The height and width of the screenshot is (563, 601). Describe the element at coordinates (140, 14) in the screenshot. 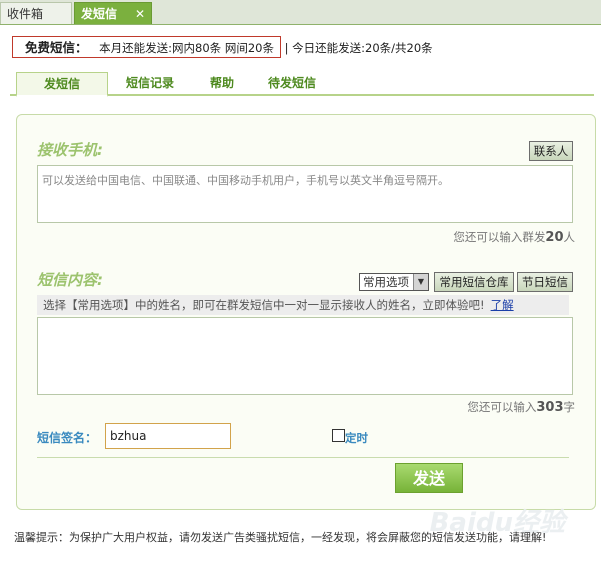

I see `close-icon: ✕` at that location.